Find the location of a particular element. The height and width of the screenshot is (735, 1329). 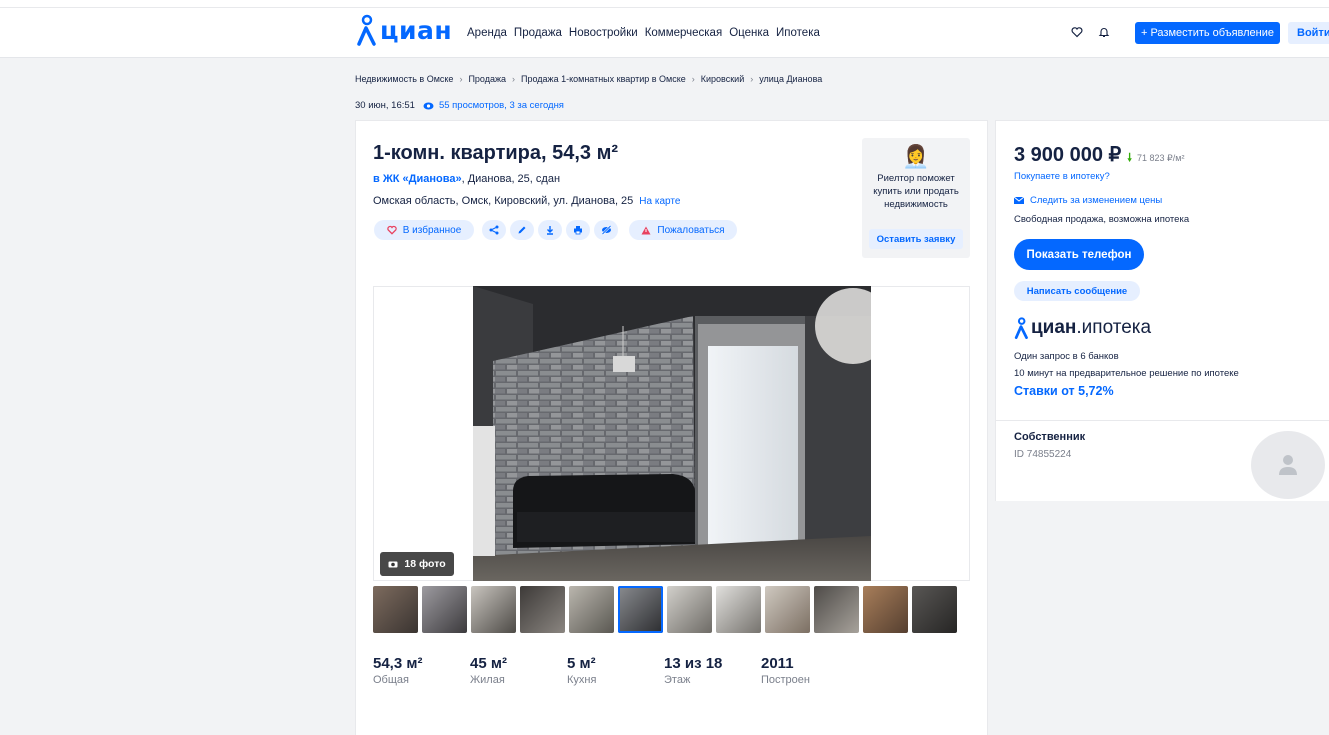

hide-icon is located at coordinates (606, 230).